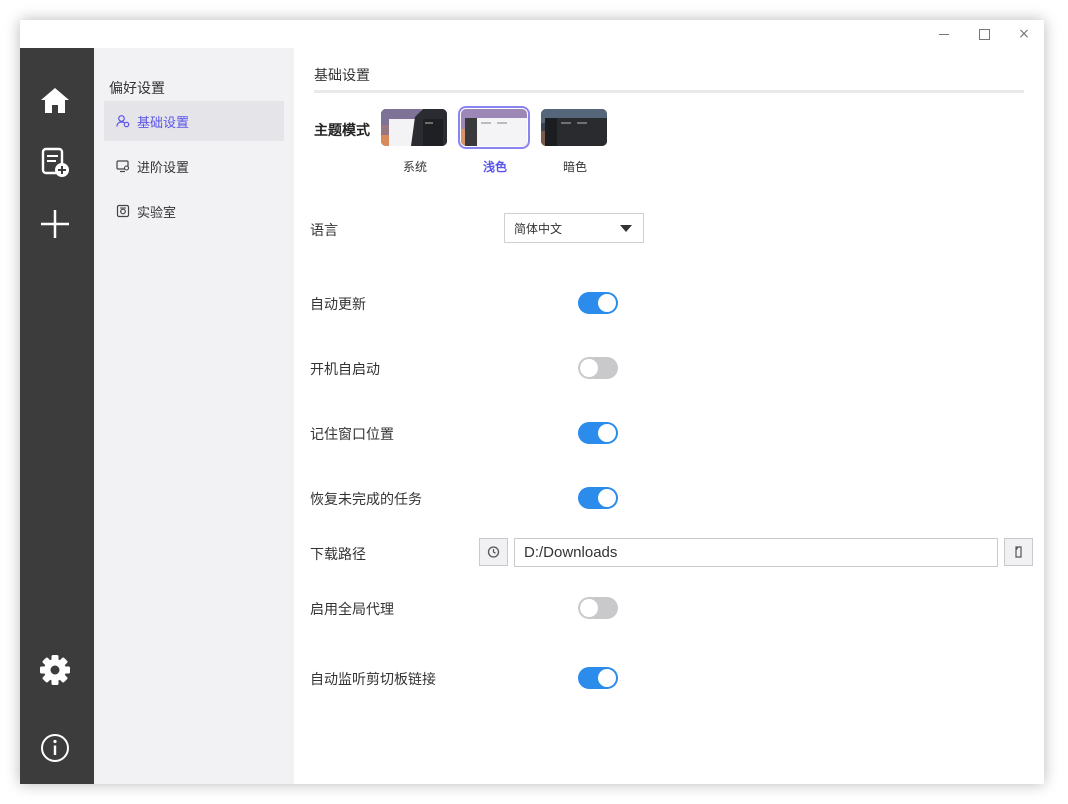 Image resolution: width=1068 pixels, height=804 pixels. Describe the element at coordinates (163, 123) in the screenshot. I see `nav-item-label: 基础设置` at that location.